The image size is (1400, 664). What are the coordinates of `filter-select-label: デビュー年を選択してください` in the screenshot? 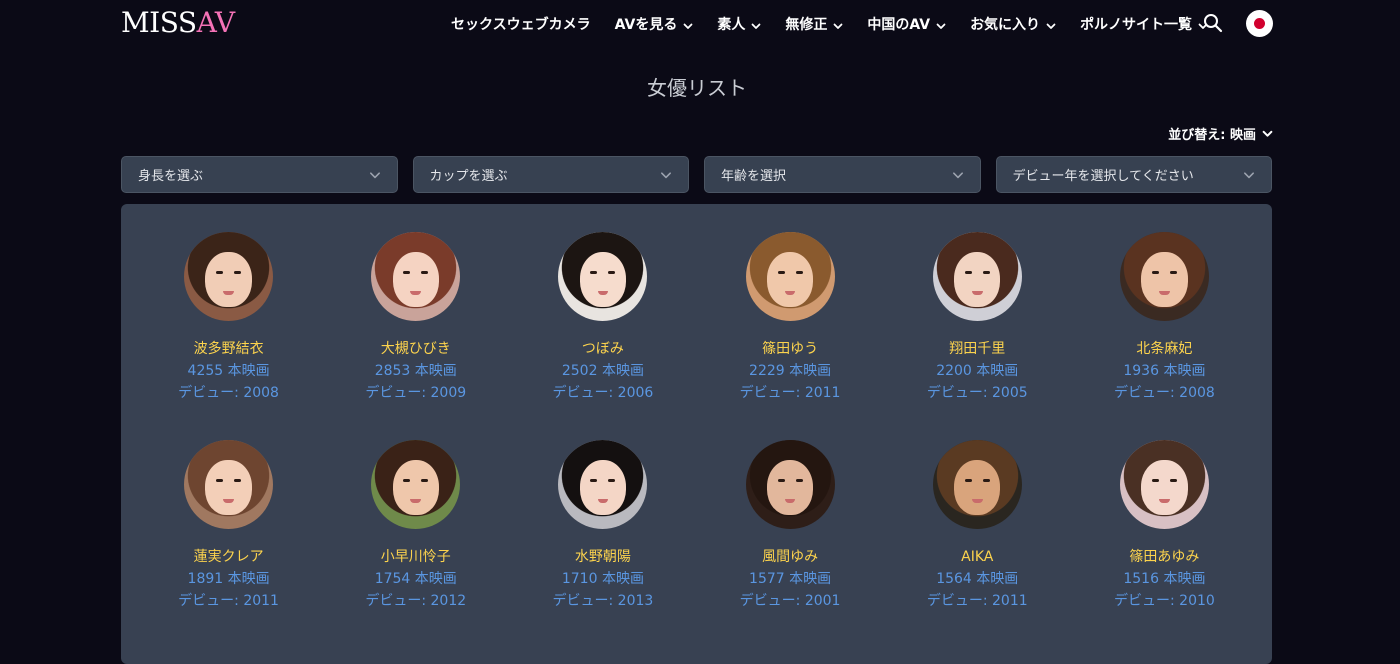 It's located at (1103, 176).